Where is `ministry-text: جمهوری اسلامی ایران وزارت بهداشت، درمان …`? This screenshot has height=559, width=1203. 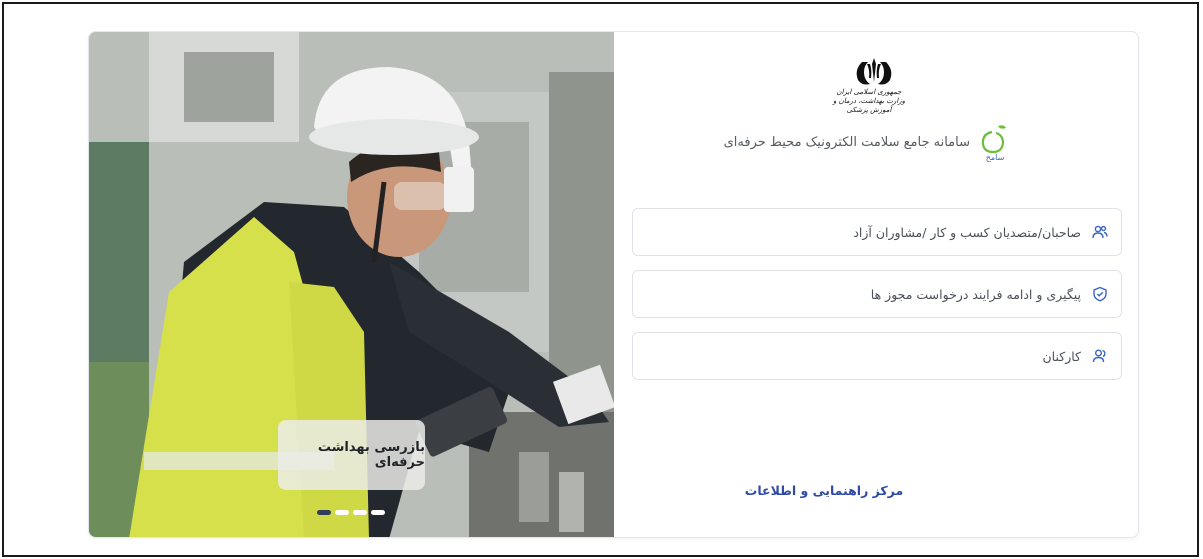 ministry-text: جمهوری اسلامی ایران وزارت بهداشت، درمان … is located at coordinates (869, 101).